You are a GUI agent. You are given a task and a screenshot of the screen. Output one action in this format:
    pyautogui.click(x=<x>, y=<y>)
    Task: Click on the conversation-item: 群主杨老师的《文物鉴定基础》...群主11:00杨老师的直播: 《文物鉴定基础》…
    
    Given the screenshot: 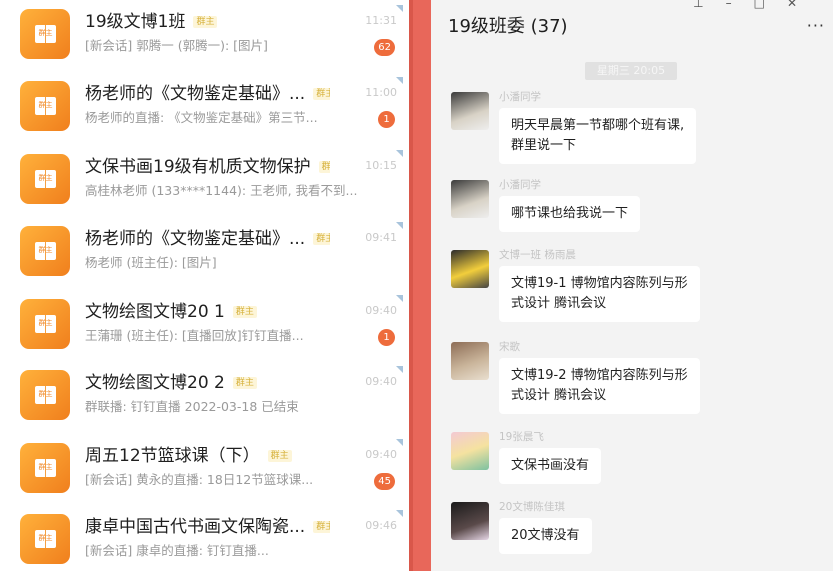 What is the action you would take?
    pyautogui.click(x=204, y=108)
    